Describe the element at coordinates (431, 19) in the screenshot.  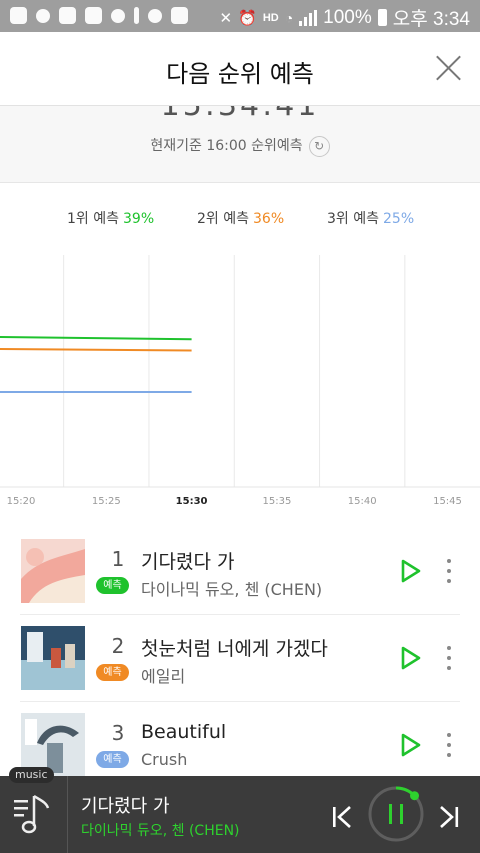
I see `clock: 오후 3:34` at that location.